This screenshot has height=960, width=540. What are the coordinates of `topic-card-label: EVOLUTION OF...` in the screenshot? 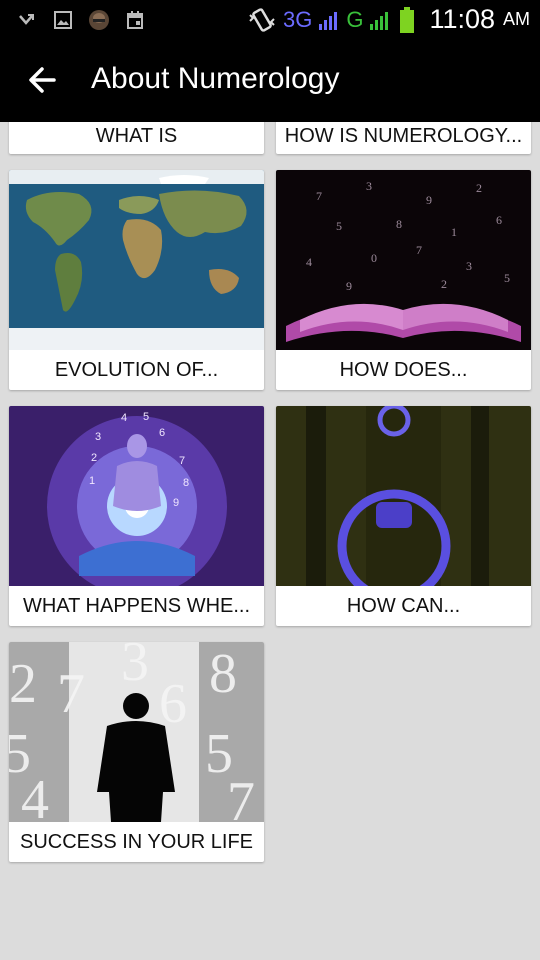 It's located at (136, 370).